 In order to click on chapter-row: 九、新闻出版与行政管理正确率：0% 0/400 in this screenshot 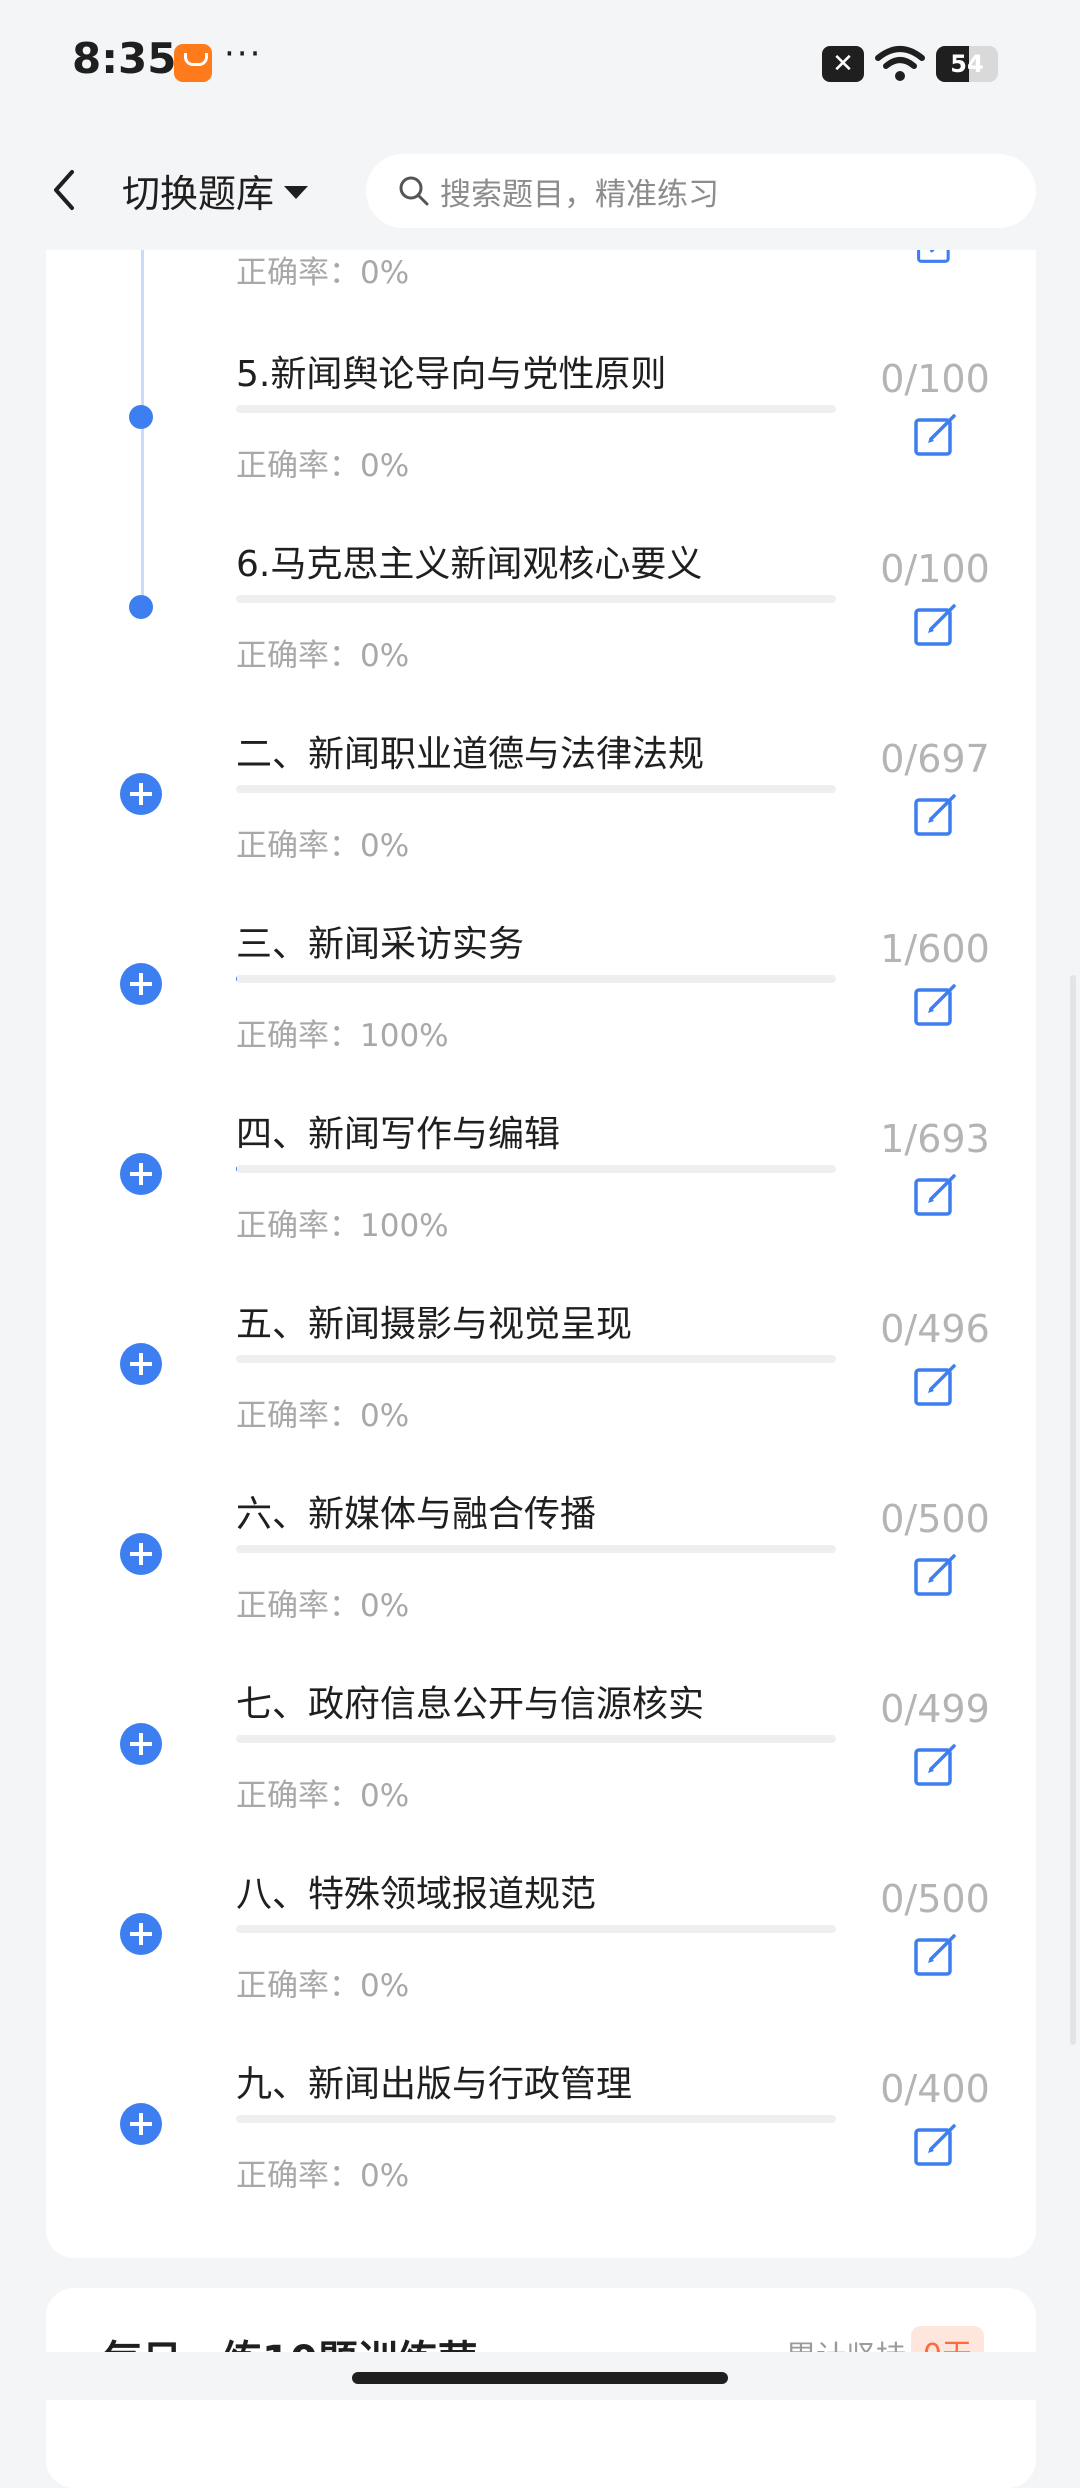, I will do `click(540, 2150)`.